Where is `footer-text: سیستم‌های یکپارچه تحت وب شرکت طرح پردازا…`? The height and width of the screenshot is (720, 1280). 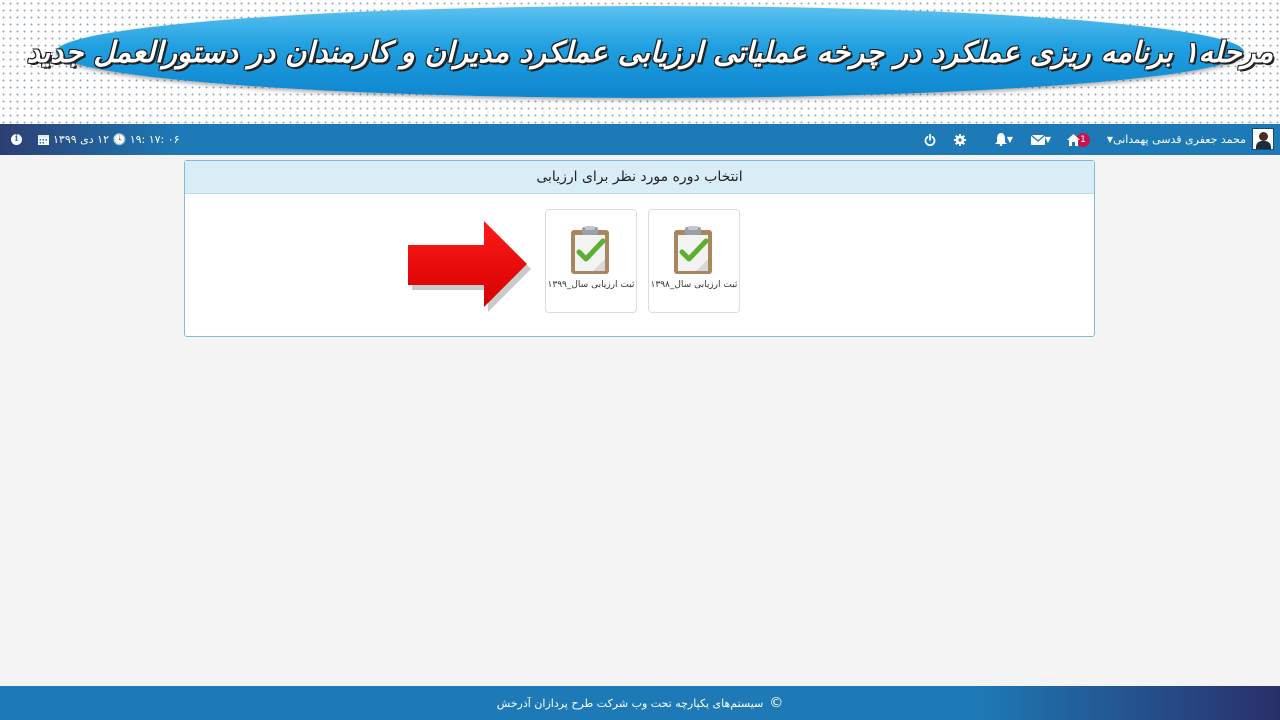
footer-text: سیستم‌های یکپارچه تحت وب شرکت طرح پردازا… is located at coordinates (630, 703).